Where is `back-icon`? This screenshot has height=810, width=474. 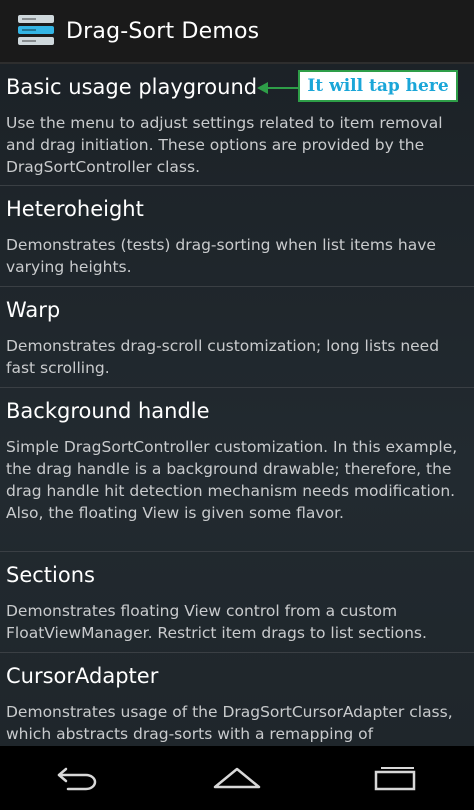
back-icon is located at coordinates (77, 779).